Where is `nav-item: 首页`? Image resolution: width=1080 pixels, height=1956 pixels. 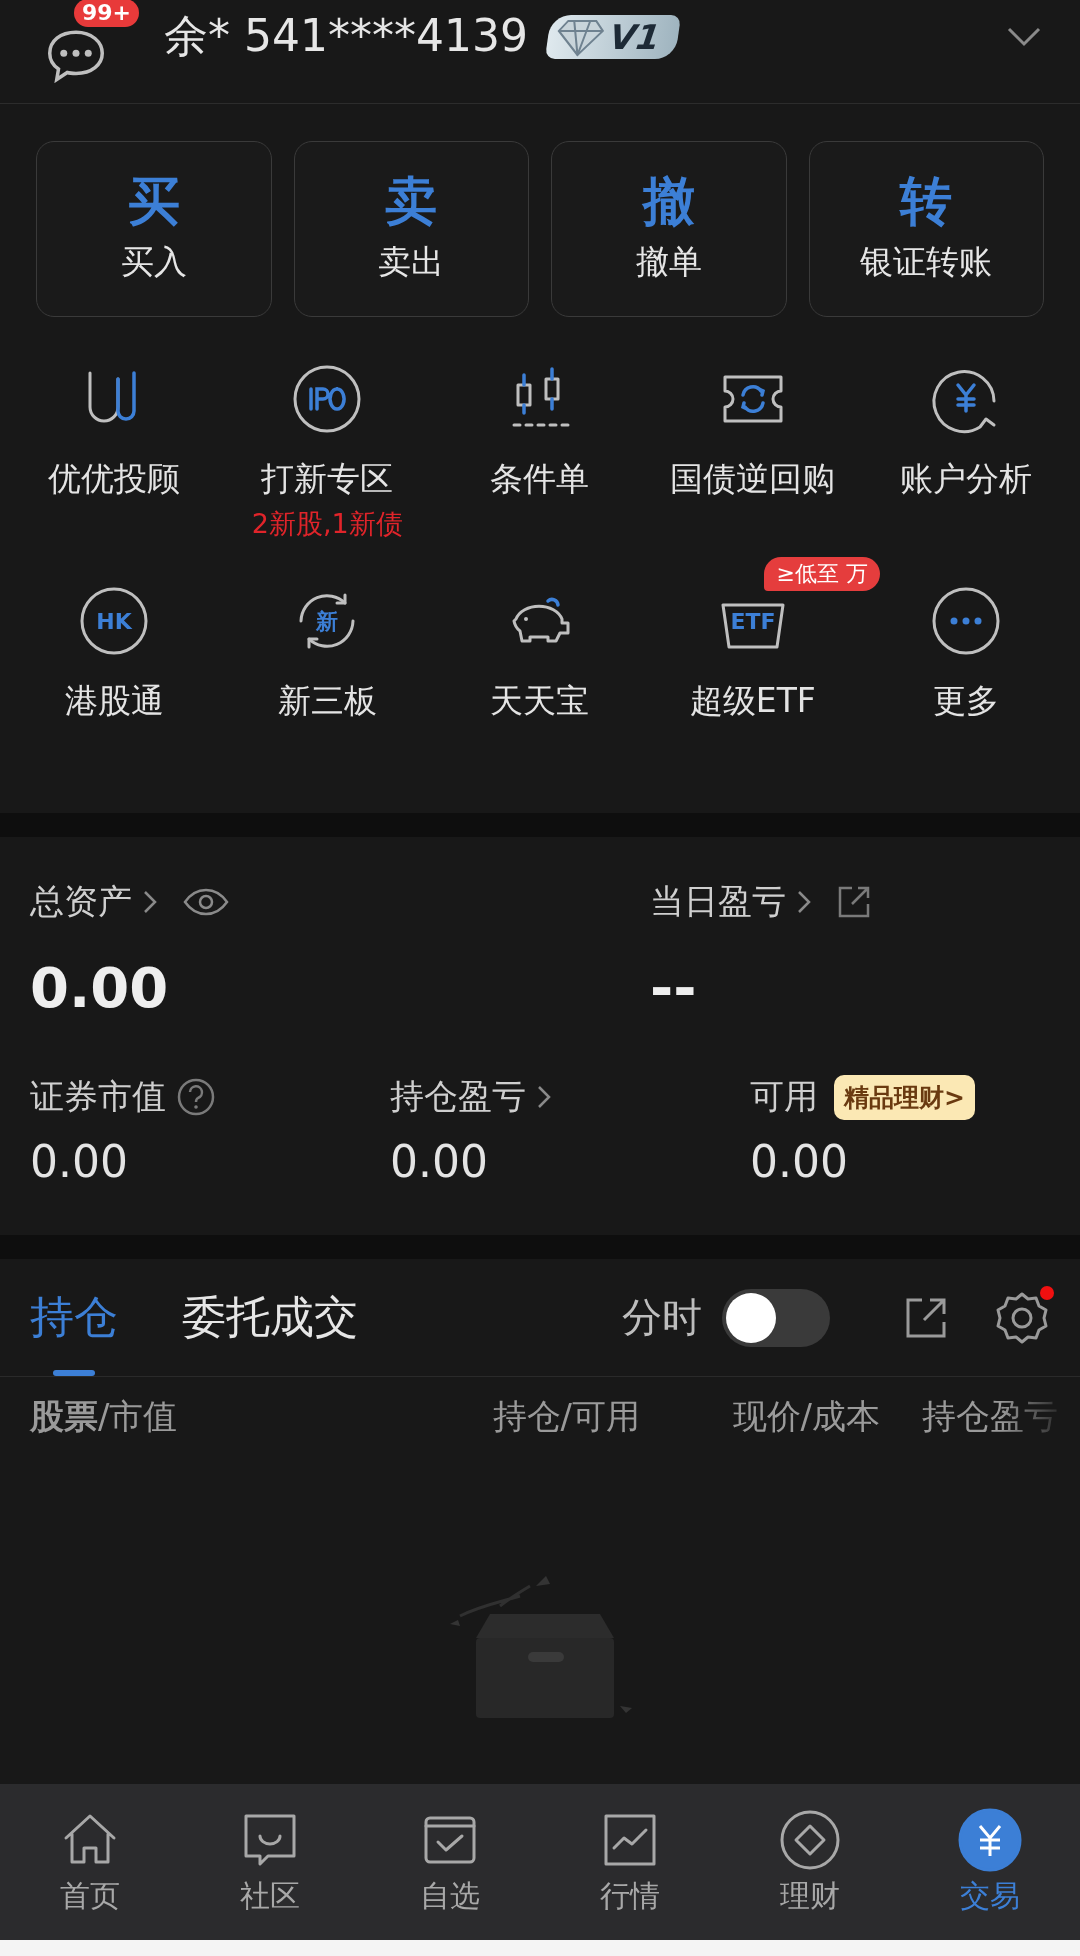
nav-item: 首页 is located at coordinates (90, 1862).